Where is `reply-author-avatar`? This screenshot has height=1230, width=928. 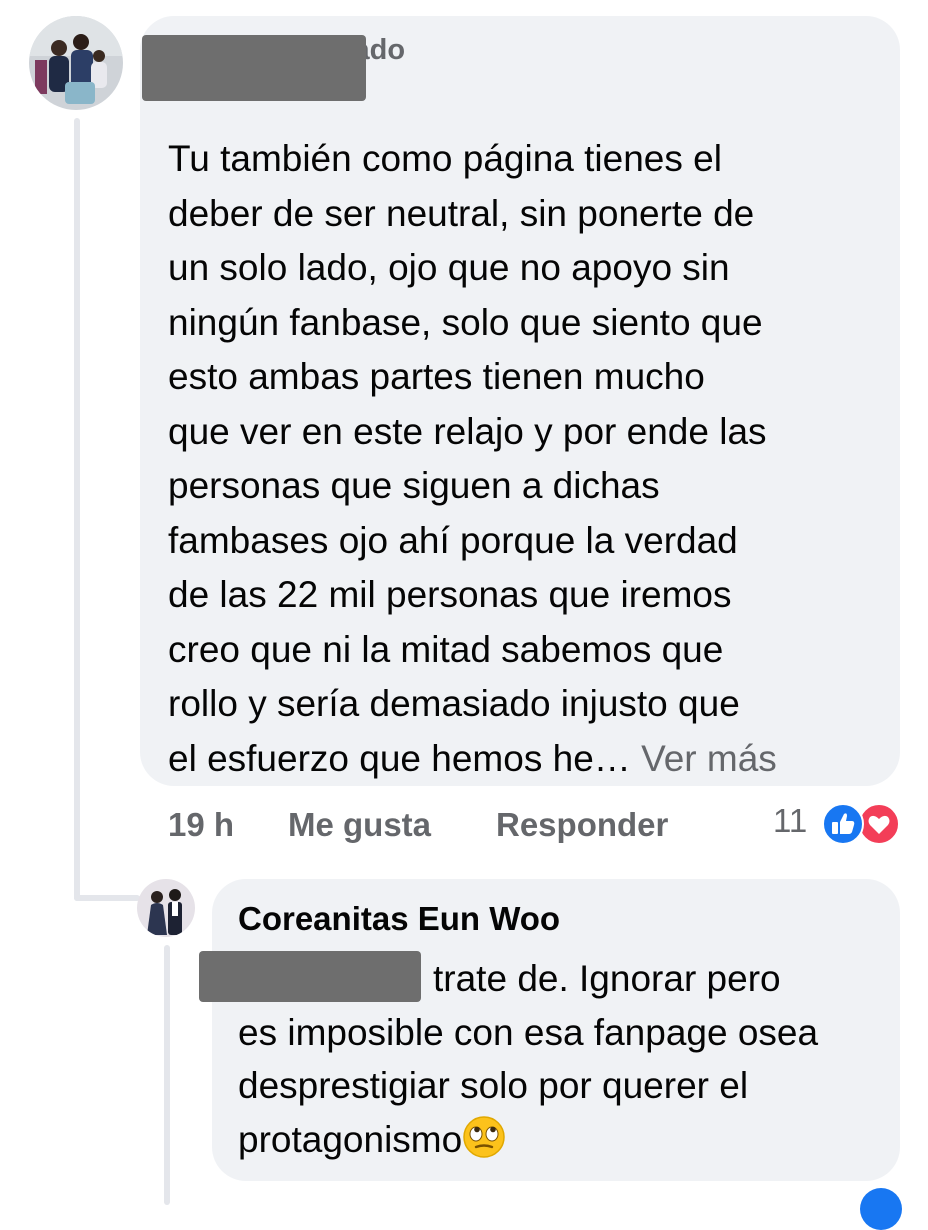
reply-author-avatar is located at coordinates (166, 908).